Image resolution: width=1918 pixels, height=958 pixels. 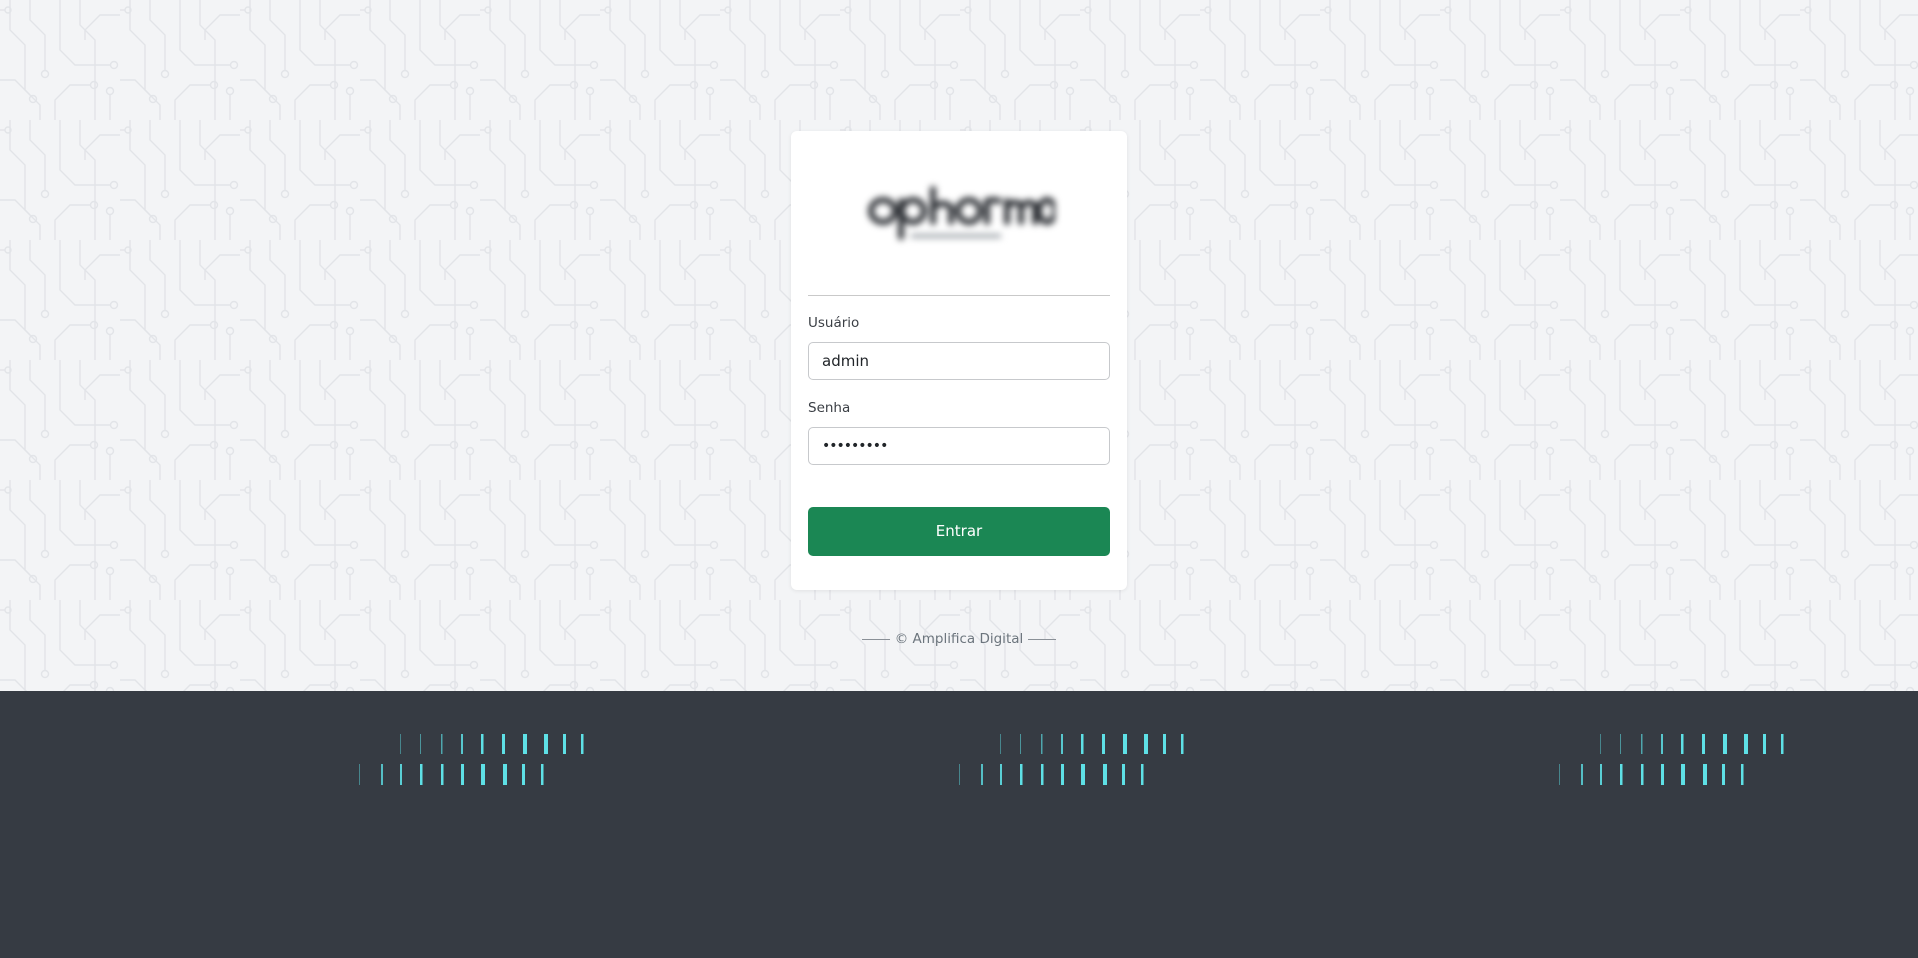 I want to click on logo-container, so click(x=959, y=213).